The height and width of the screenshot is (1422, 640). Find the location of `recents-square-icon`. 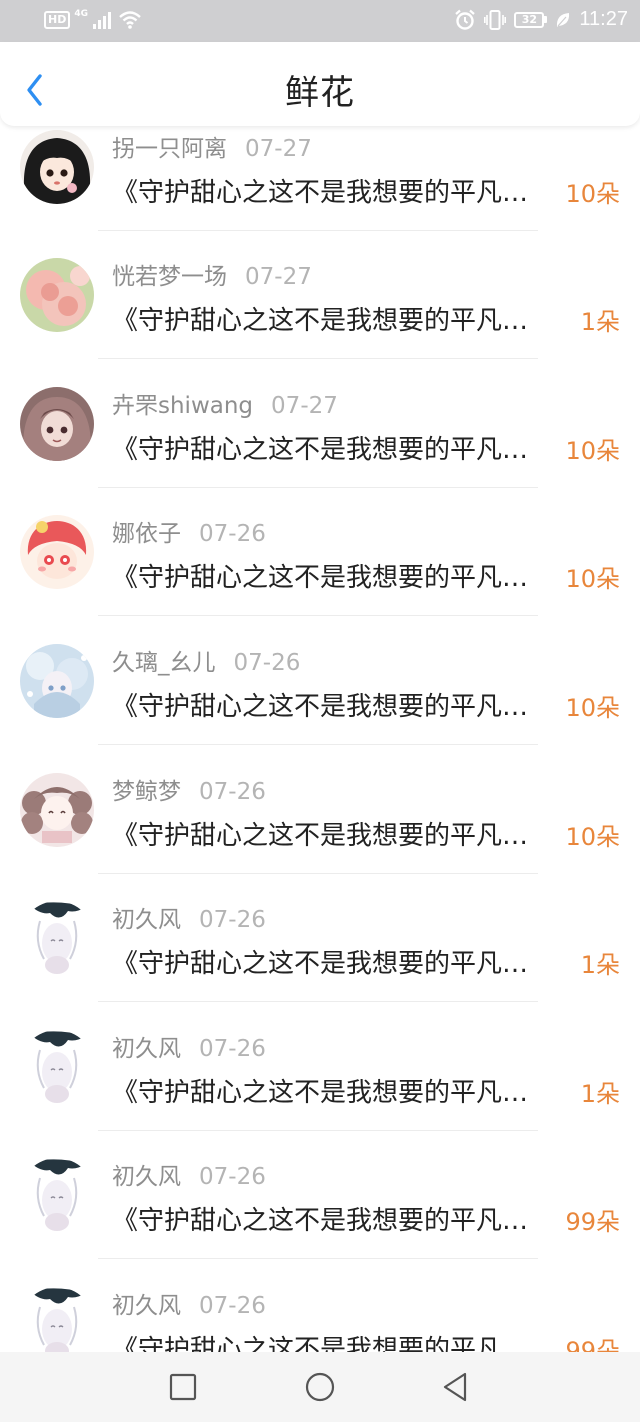

recents-square-icon is located at coordinates (183, 1387).